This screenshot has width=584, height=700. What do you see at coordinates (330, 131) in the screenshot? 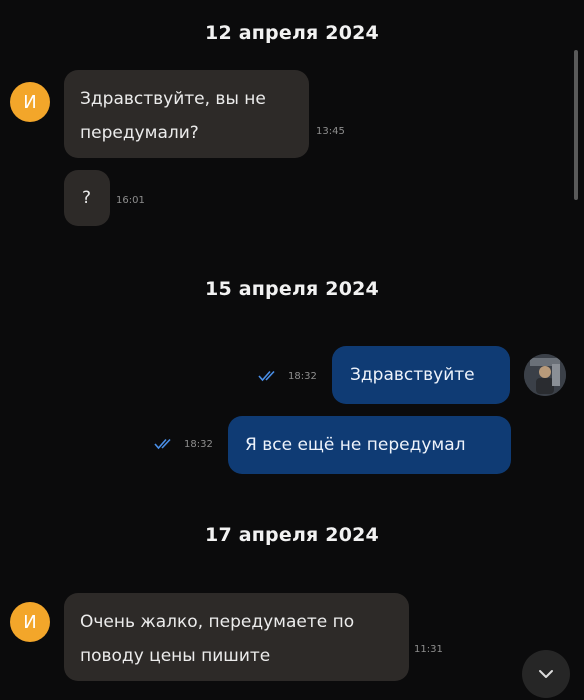
I see `message-time: 13:45` at bounding box center [330, 131].